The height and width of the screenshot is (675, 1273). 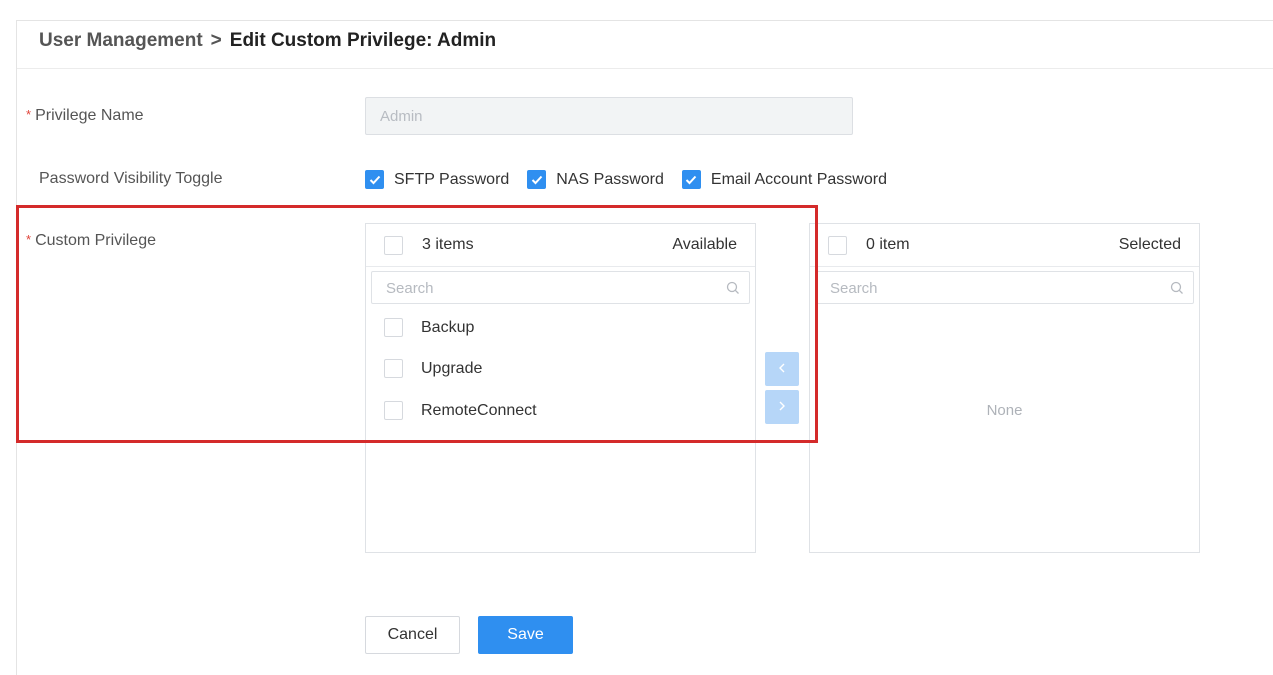 What do you see at coordinates (452, 179) in the screenshot?
I see `sftp-password-label: SFTP Password` at bounding box center [452, 179].